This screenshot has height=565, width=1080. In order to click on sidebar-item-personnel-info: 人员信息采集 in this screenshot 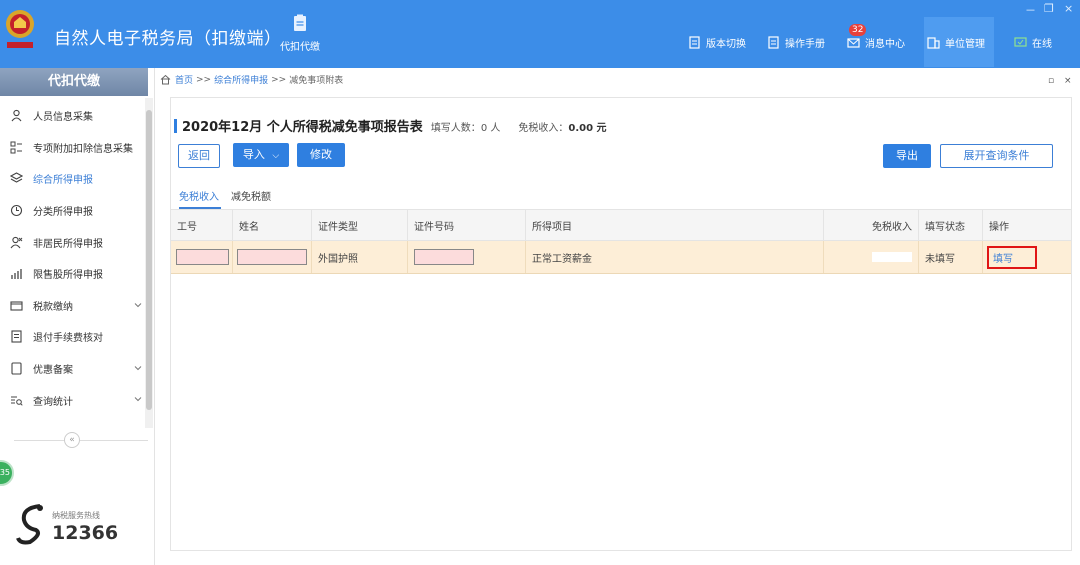, I will do `click(77, 116)`.